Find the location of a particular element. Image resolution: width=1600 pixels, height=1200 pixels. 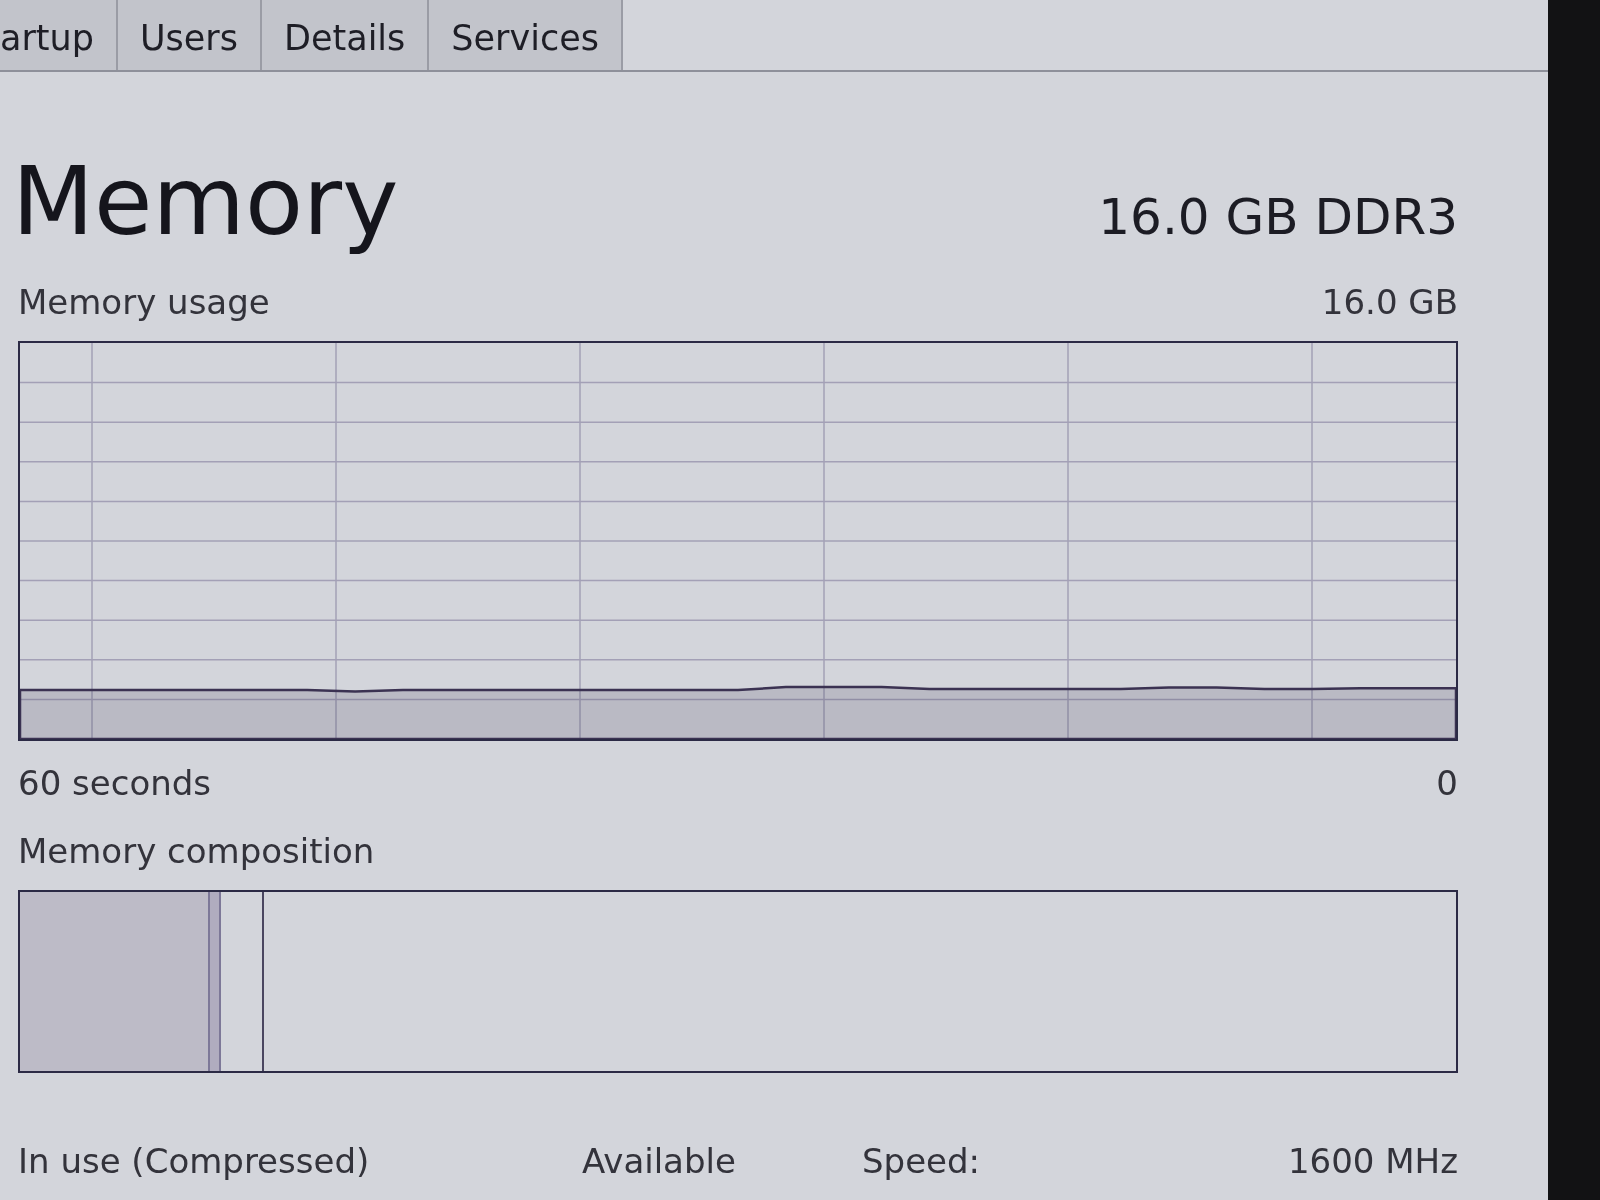

graph-title: Memory usage is located at coordinates (144, 302).